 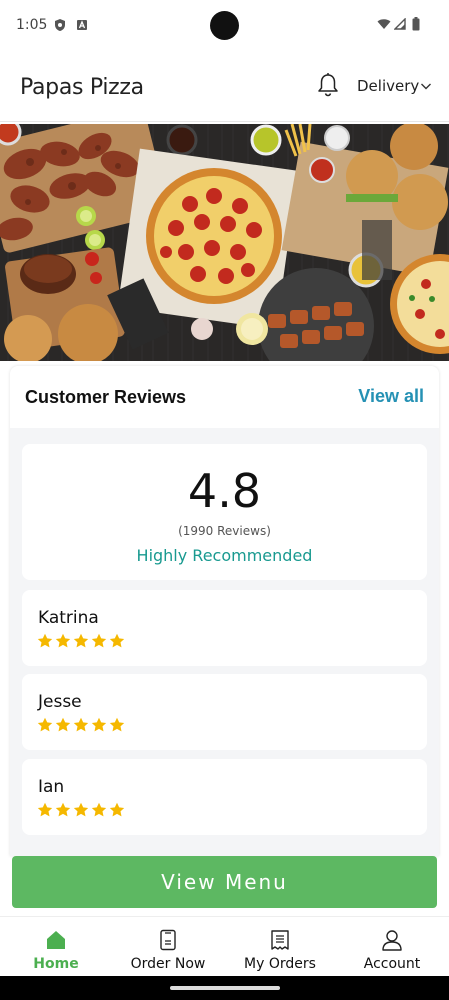 I want to click on recommendation-text: Highly Recommended, so click(x=224, y=555).